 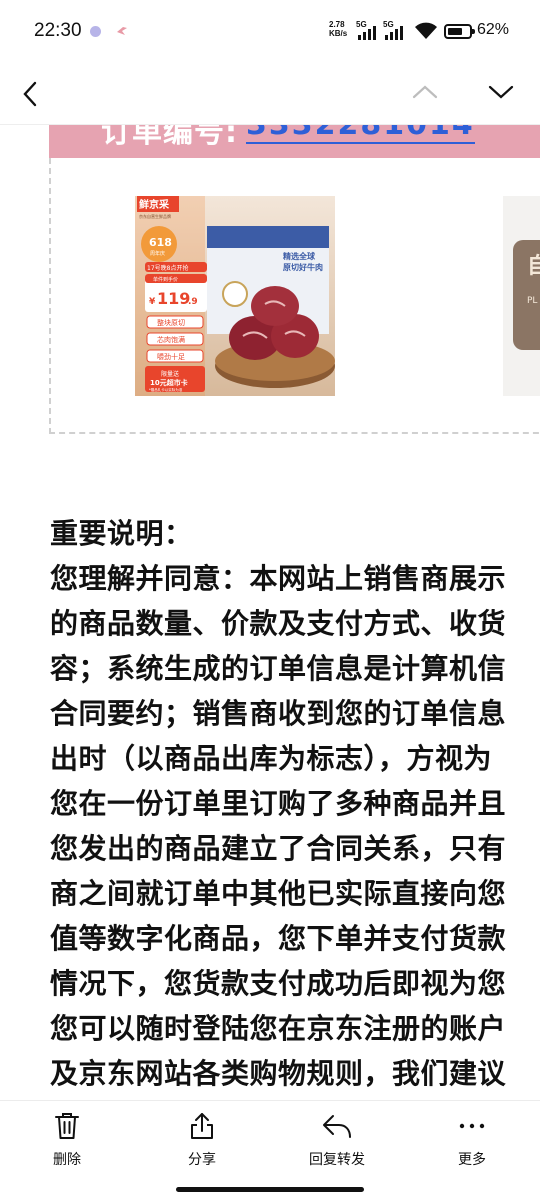 I want to click on notice-line: 值等数字化商品，您下单并支付货款, so click(x=278, y=938).